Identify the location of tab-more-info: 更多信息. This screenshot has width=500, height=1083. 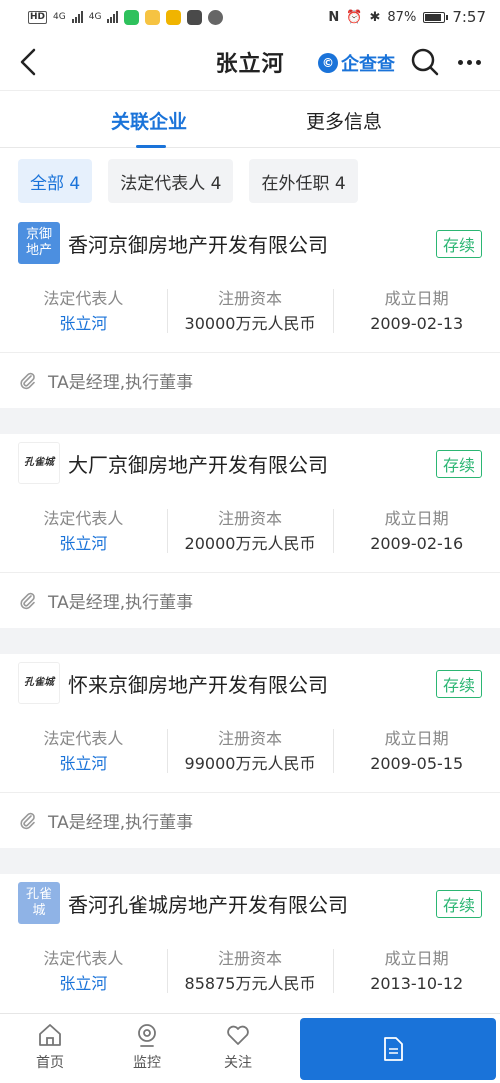
(344, 120).